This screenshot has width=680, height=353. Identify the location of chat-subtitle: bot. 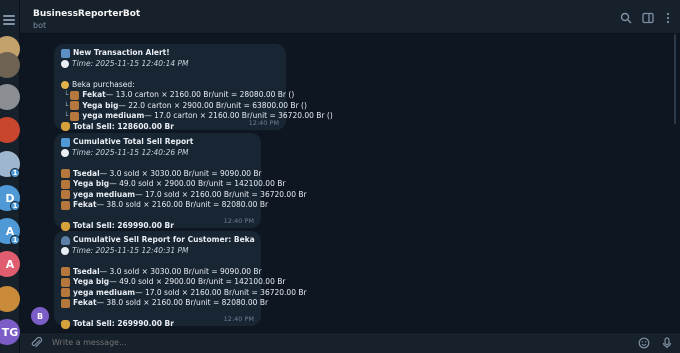
(40, 25).